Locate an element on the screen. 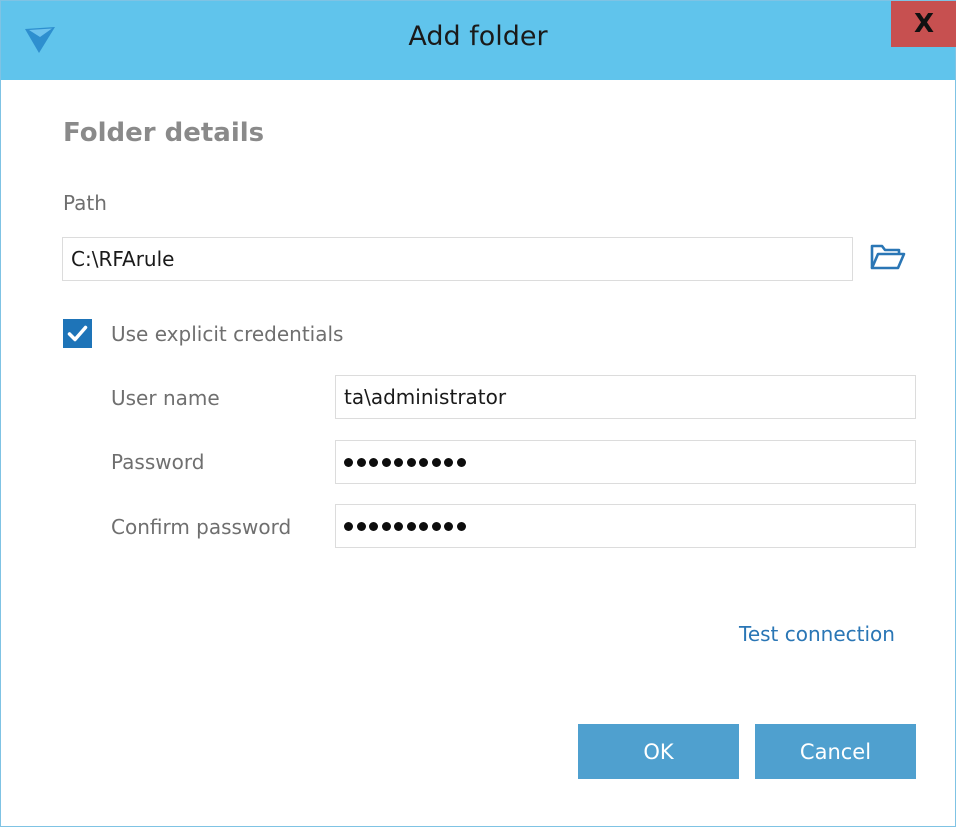 This screenshot has width=956, height=827. password-label: Password is located at coordinates (158, 462).